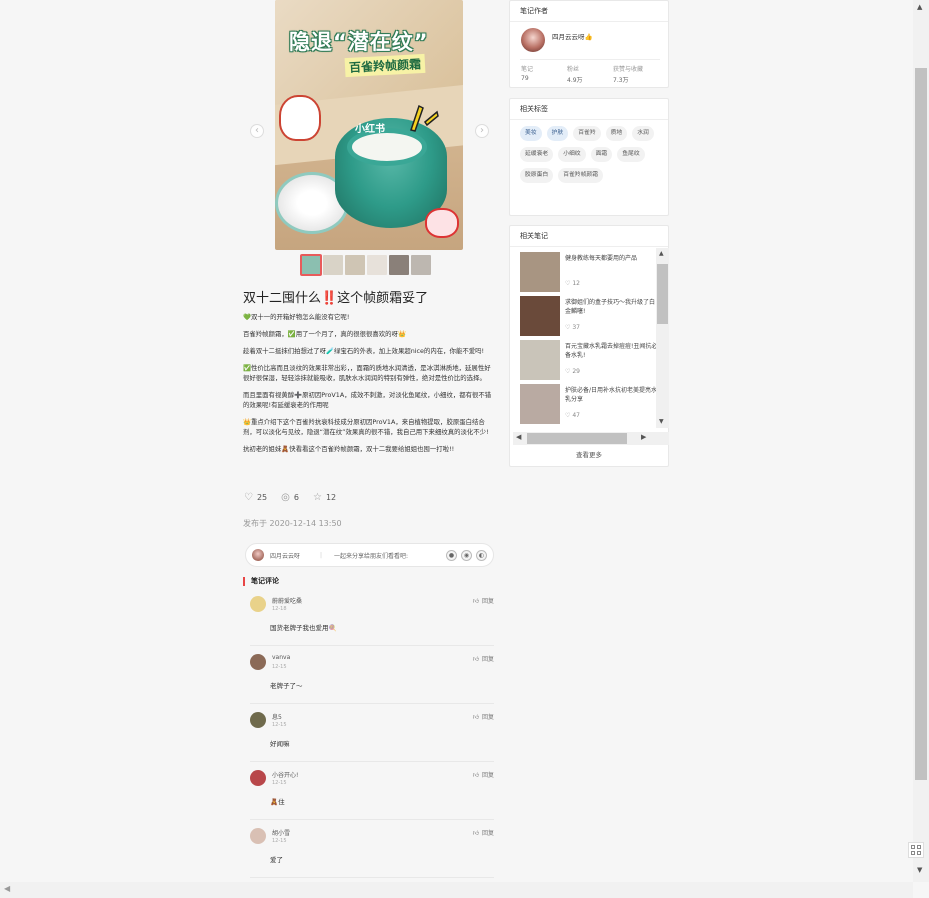 This screenshot has width=929, height=898. I want to click on tag-chip: 美妆, so click(531, 133).